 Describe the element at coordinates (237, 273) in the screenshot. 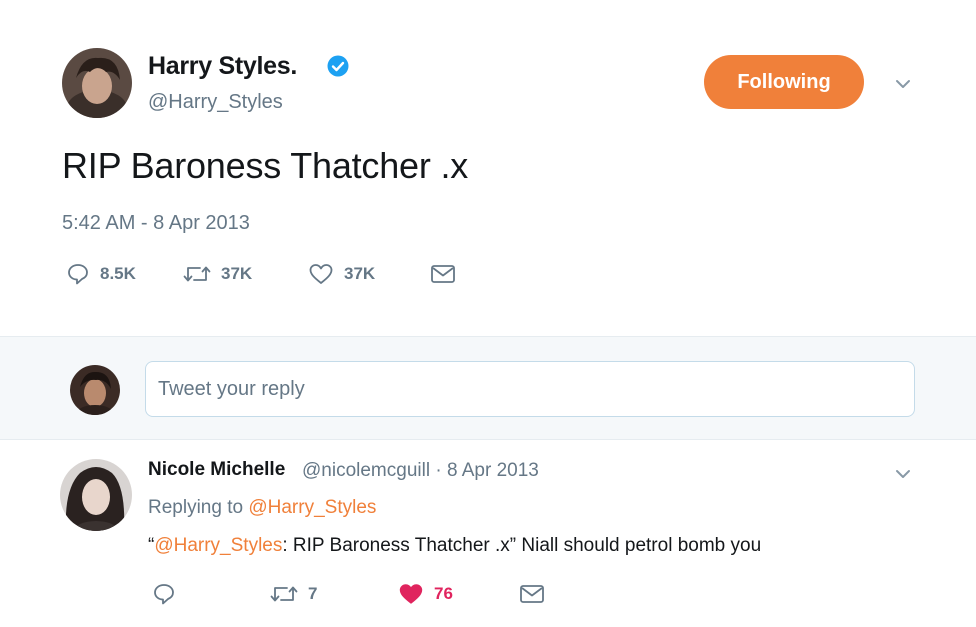

I see `retweet-count: 37K` at that location.